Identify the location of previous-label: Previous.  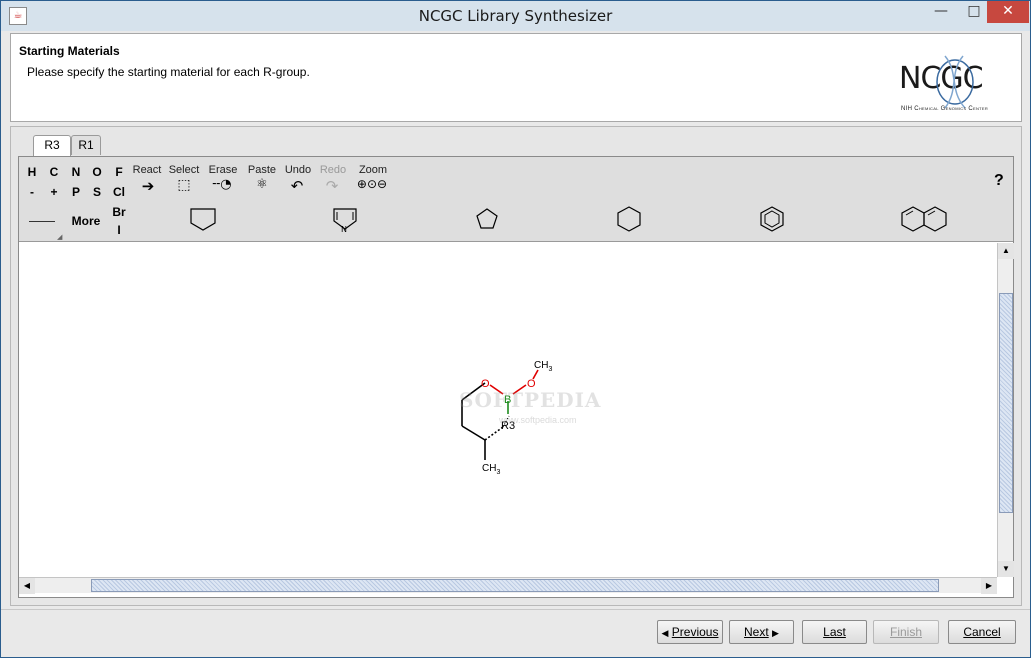
(695, 632).